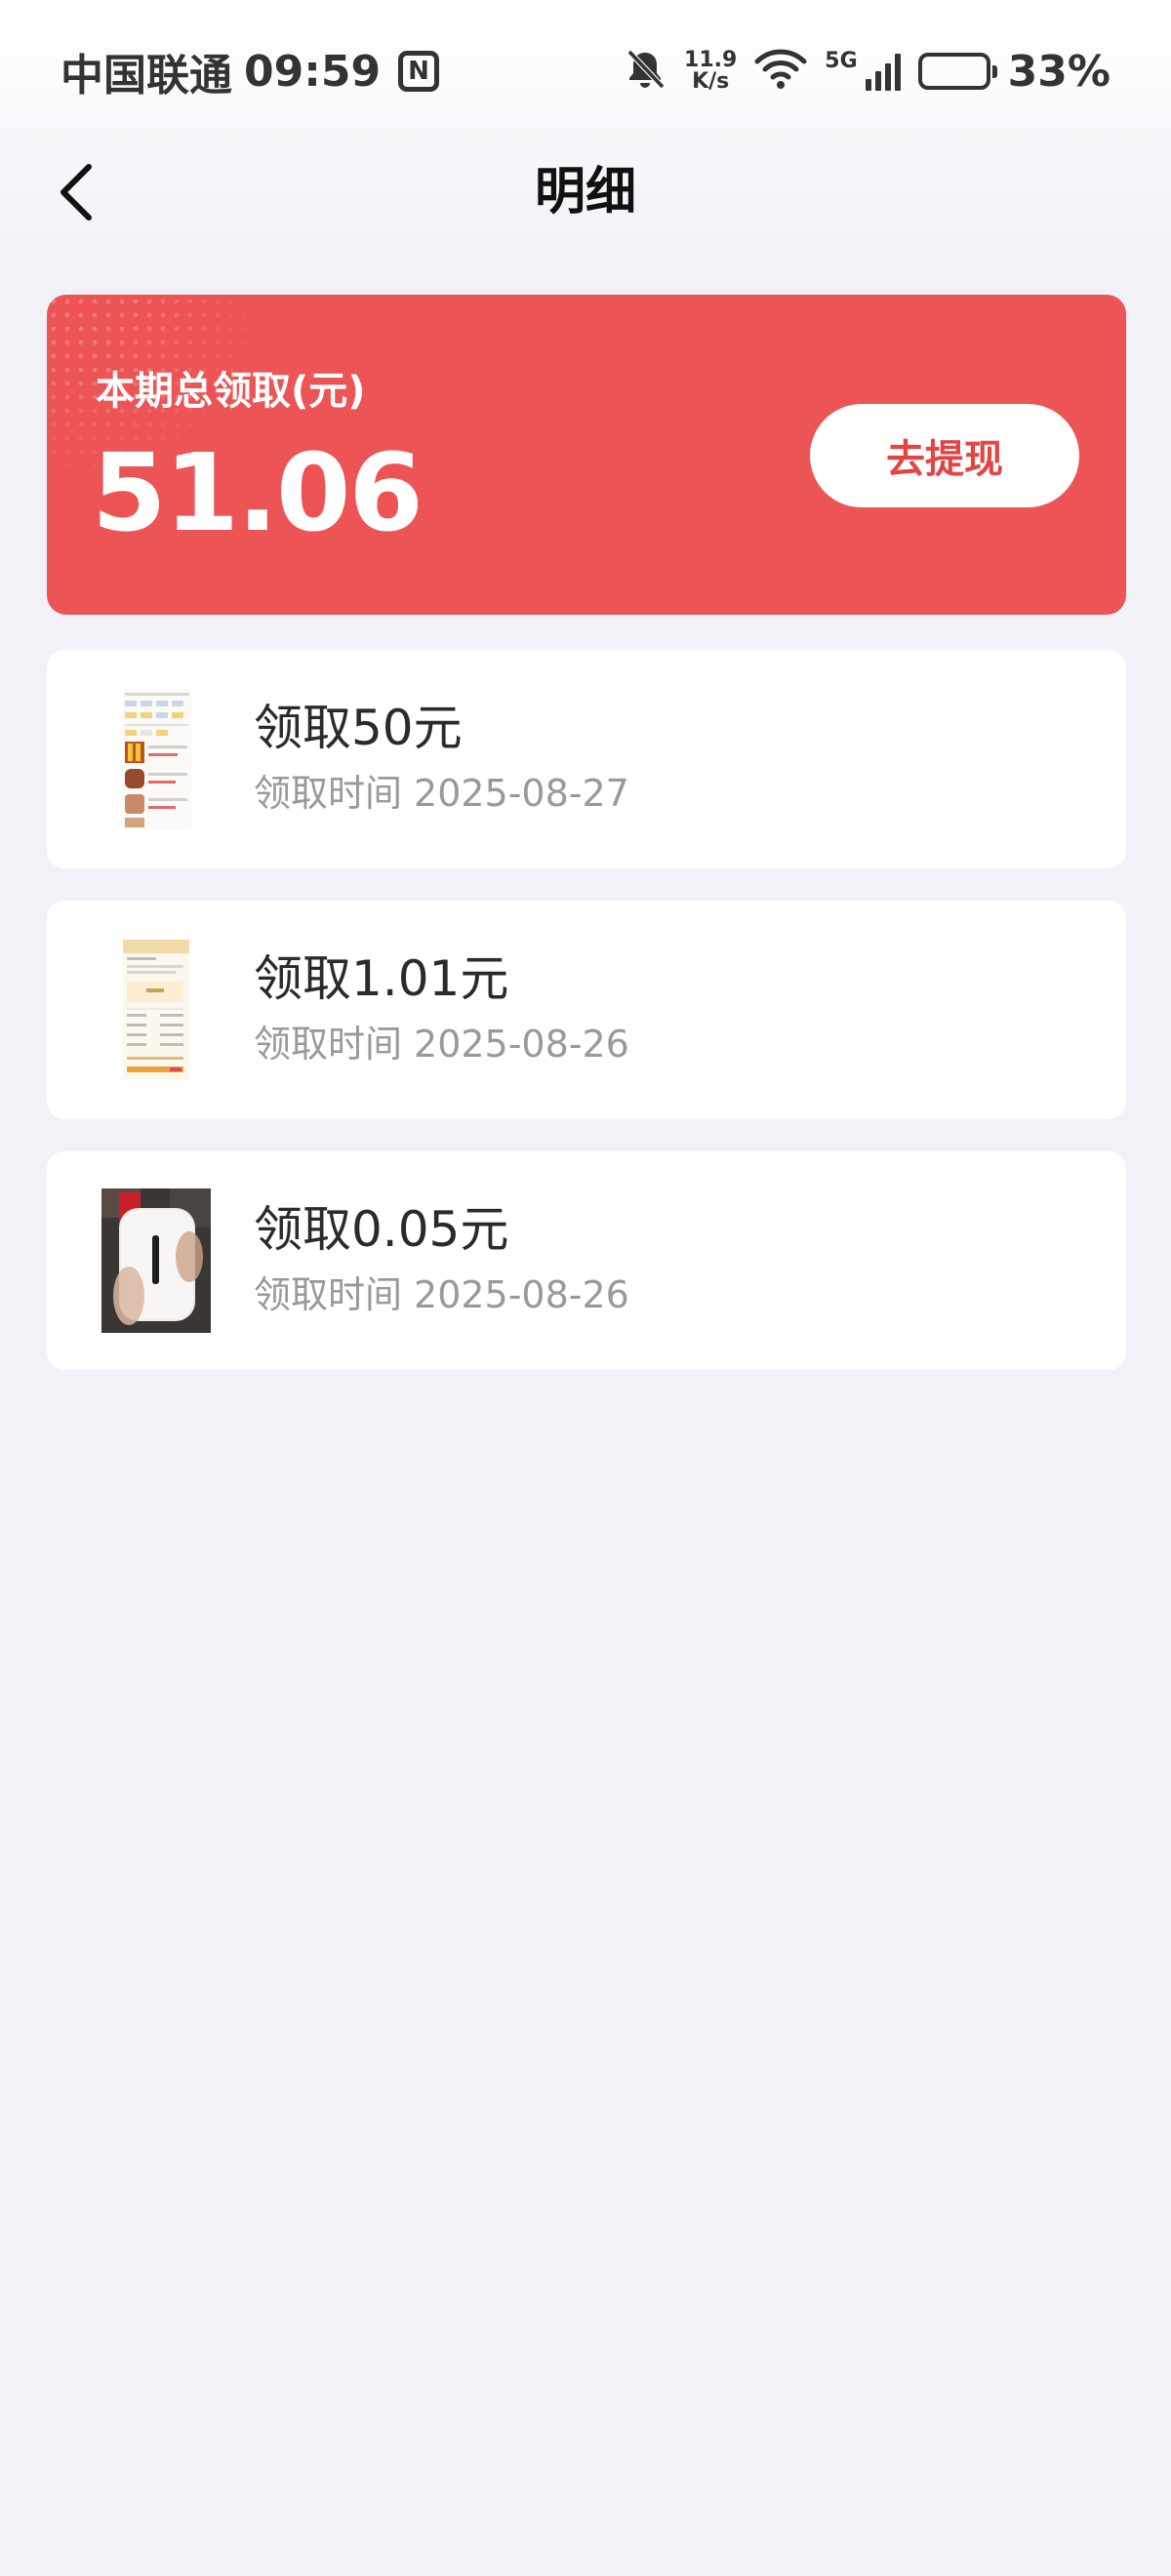 Image resolution: width=1171 pixels, height=2576 pixels. Describe the element at coordinates (381, 978) in the screenshot. I see `record-title: 领取1.01元` at that location.